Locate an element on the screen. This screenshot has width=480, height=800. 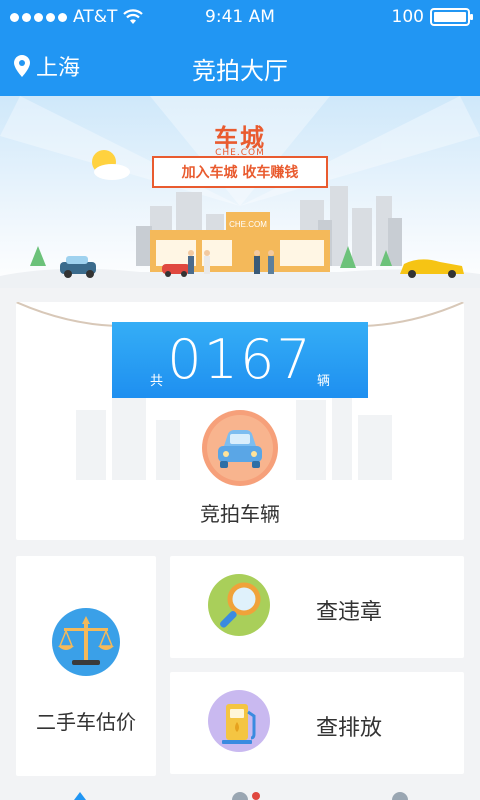
battery-group: 100 is located at coordinates (432, 17).